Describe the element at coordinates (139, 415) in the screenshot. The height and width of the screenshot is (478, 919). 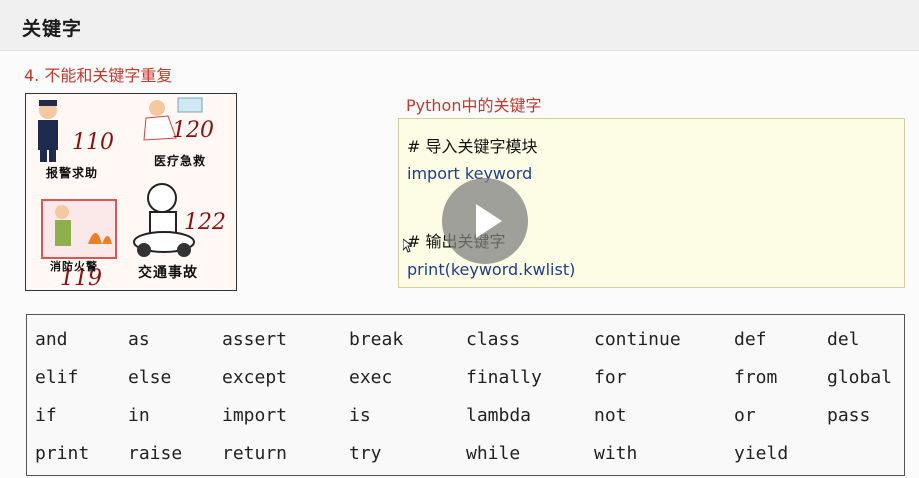
I see `keyword-cell: in` at that location.